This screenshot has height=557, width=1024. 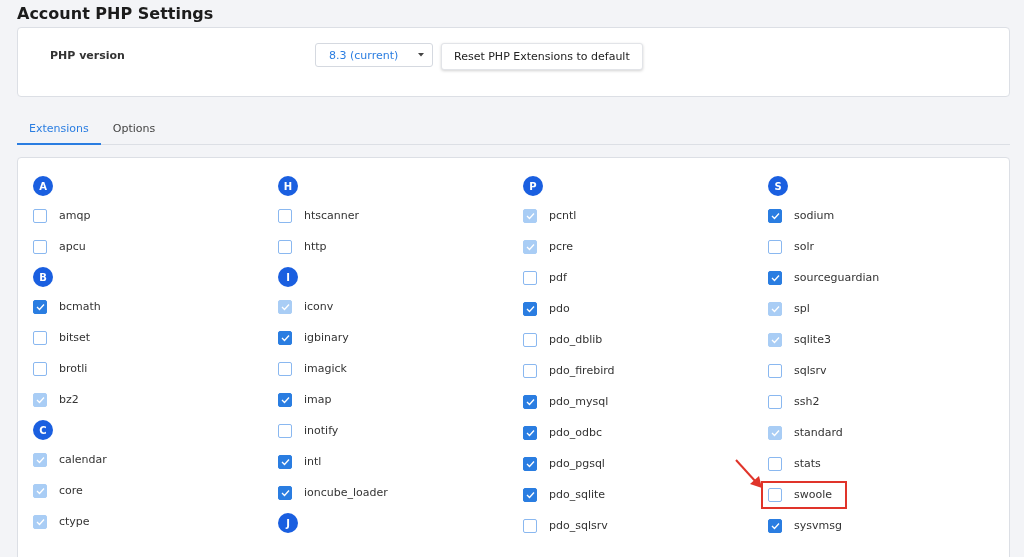 What do you see at coordinates (577, 463) in the screenshot?
I see `extension-label: pdo_pgsql` at bounding box center [577, 463].